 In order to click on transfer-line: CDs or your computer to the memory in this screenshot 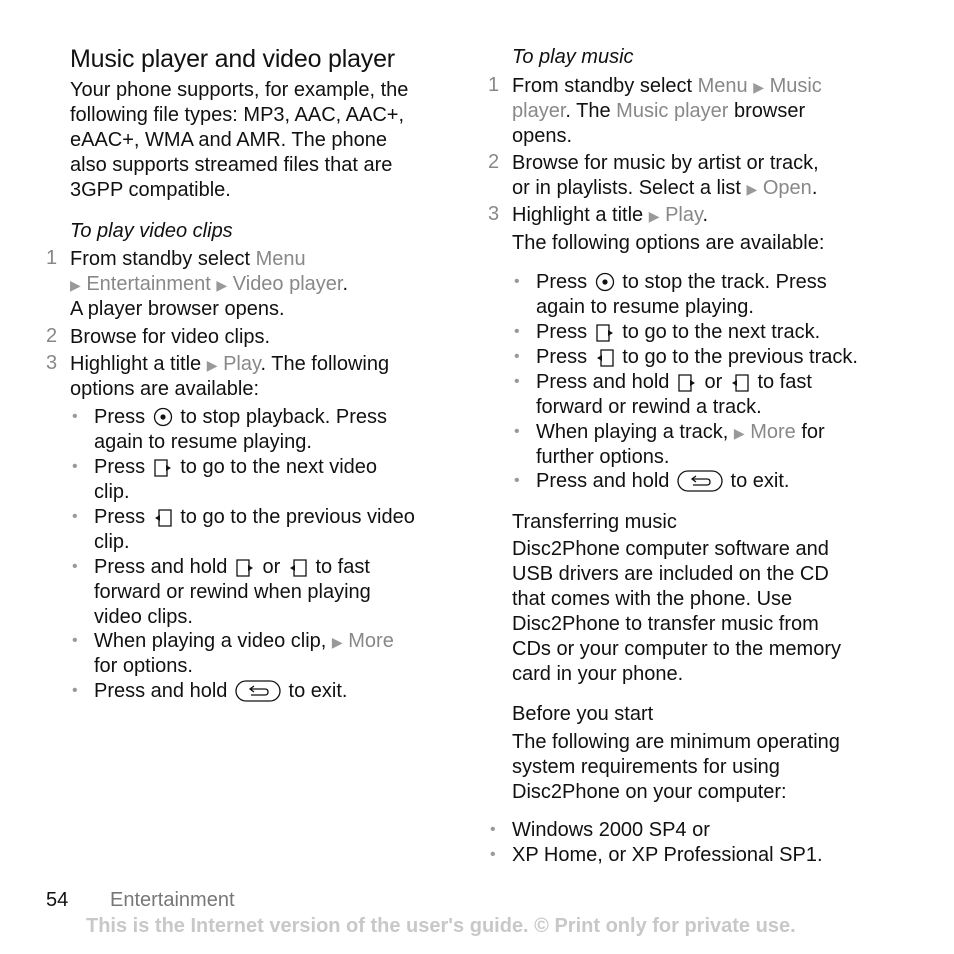, I will do `click(676, 649)`.